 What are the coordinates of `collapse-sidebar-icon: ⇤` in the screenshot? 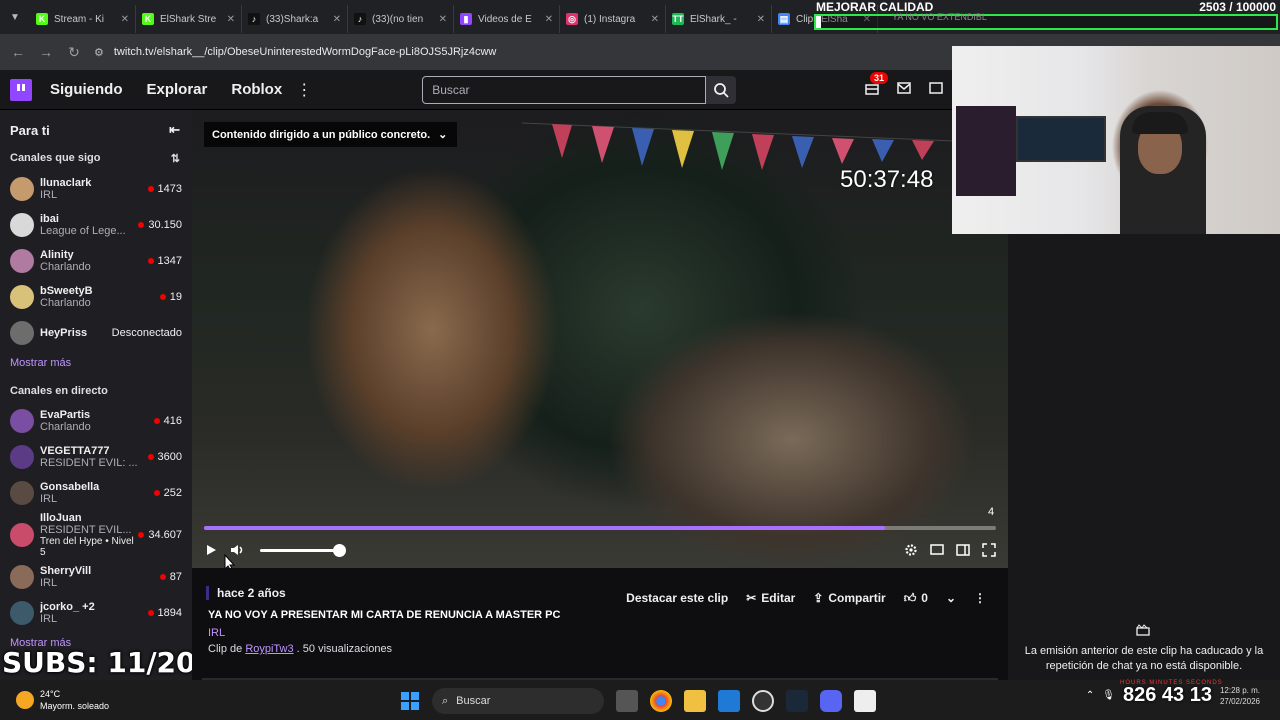 It's located at (174, 130).